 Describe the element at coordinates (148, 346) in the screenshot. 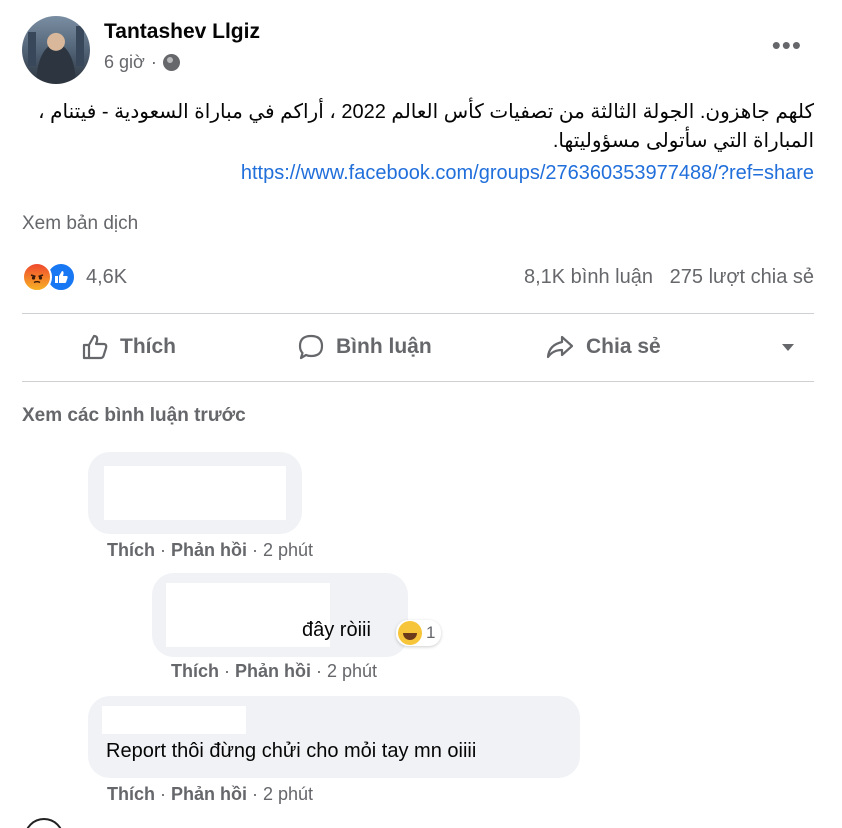

I see `like-label: Thích` at that location.